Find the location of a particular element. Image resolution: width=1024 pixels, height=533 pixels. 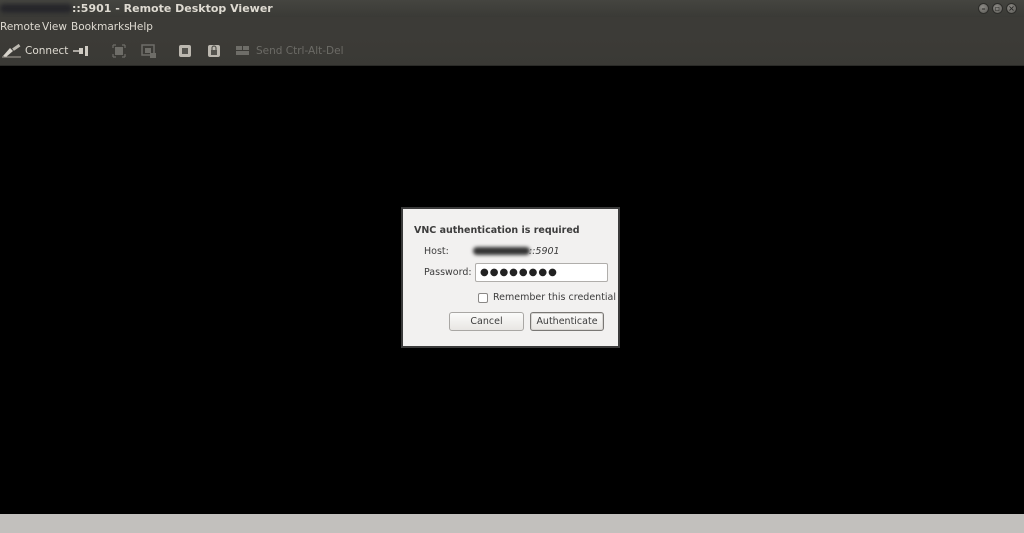

dialog-title: VNC authentication is required is located at coordinates (497, 230).